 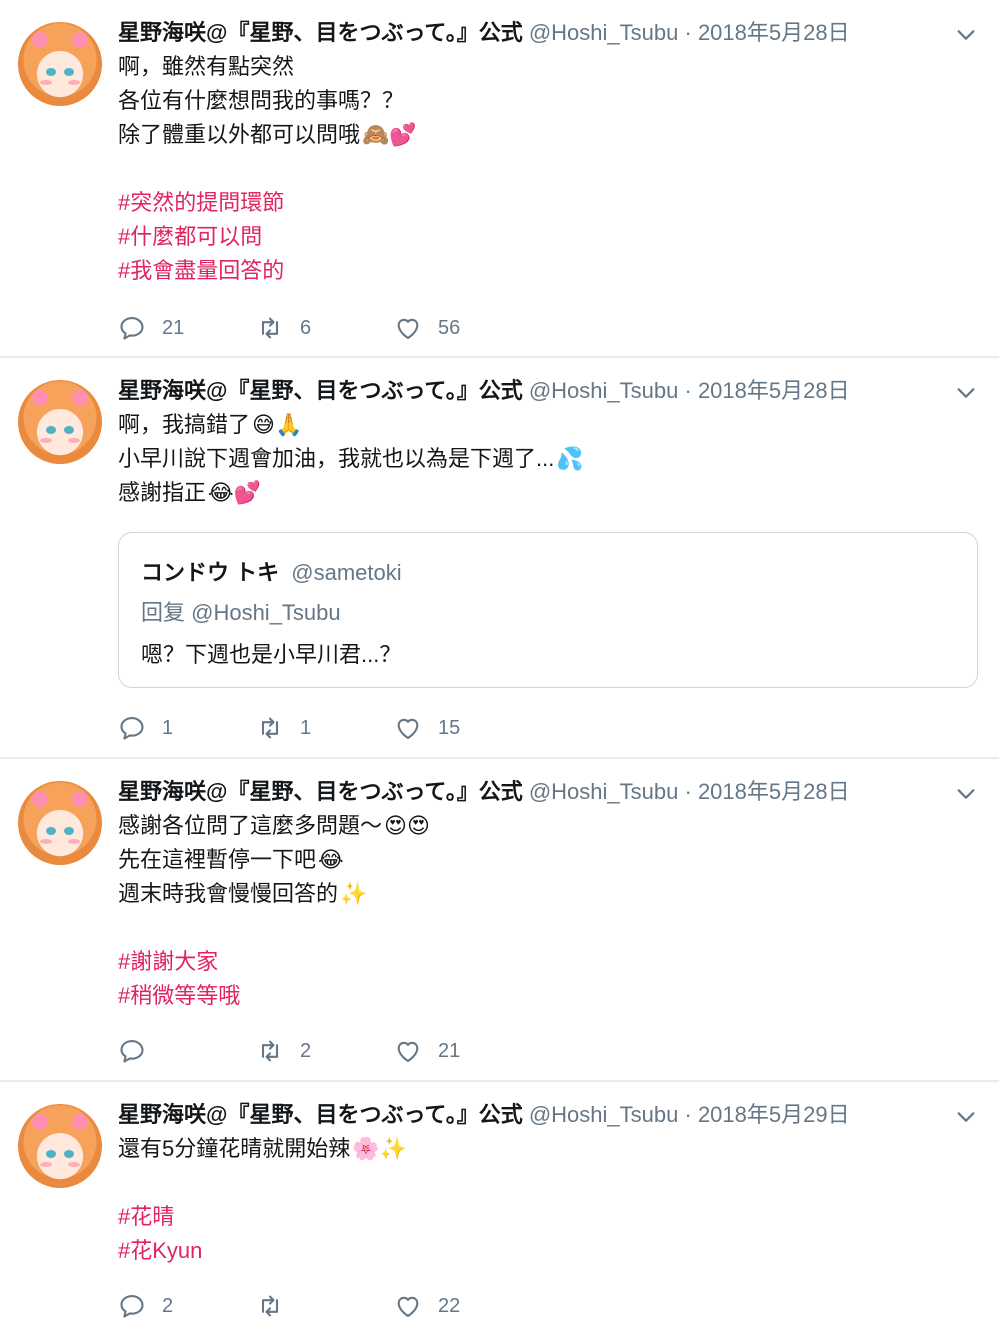 What do you see at coordinates (210, 572) in the screenshot?
I see `quoted-author-name: コンドウ トキ` at bounding box center [210, 572].